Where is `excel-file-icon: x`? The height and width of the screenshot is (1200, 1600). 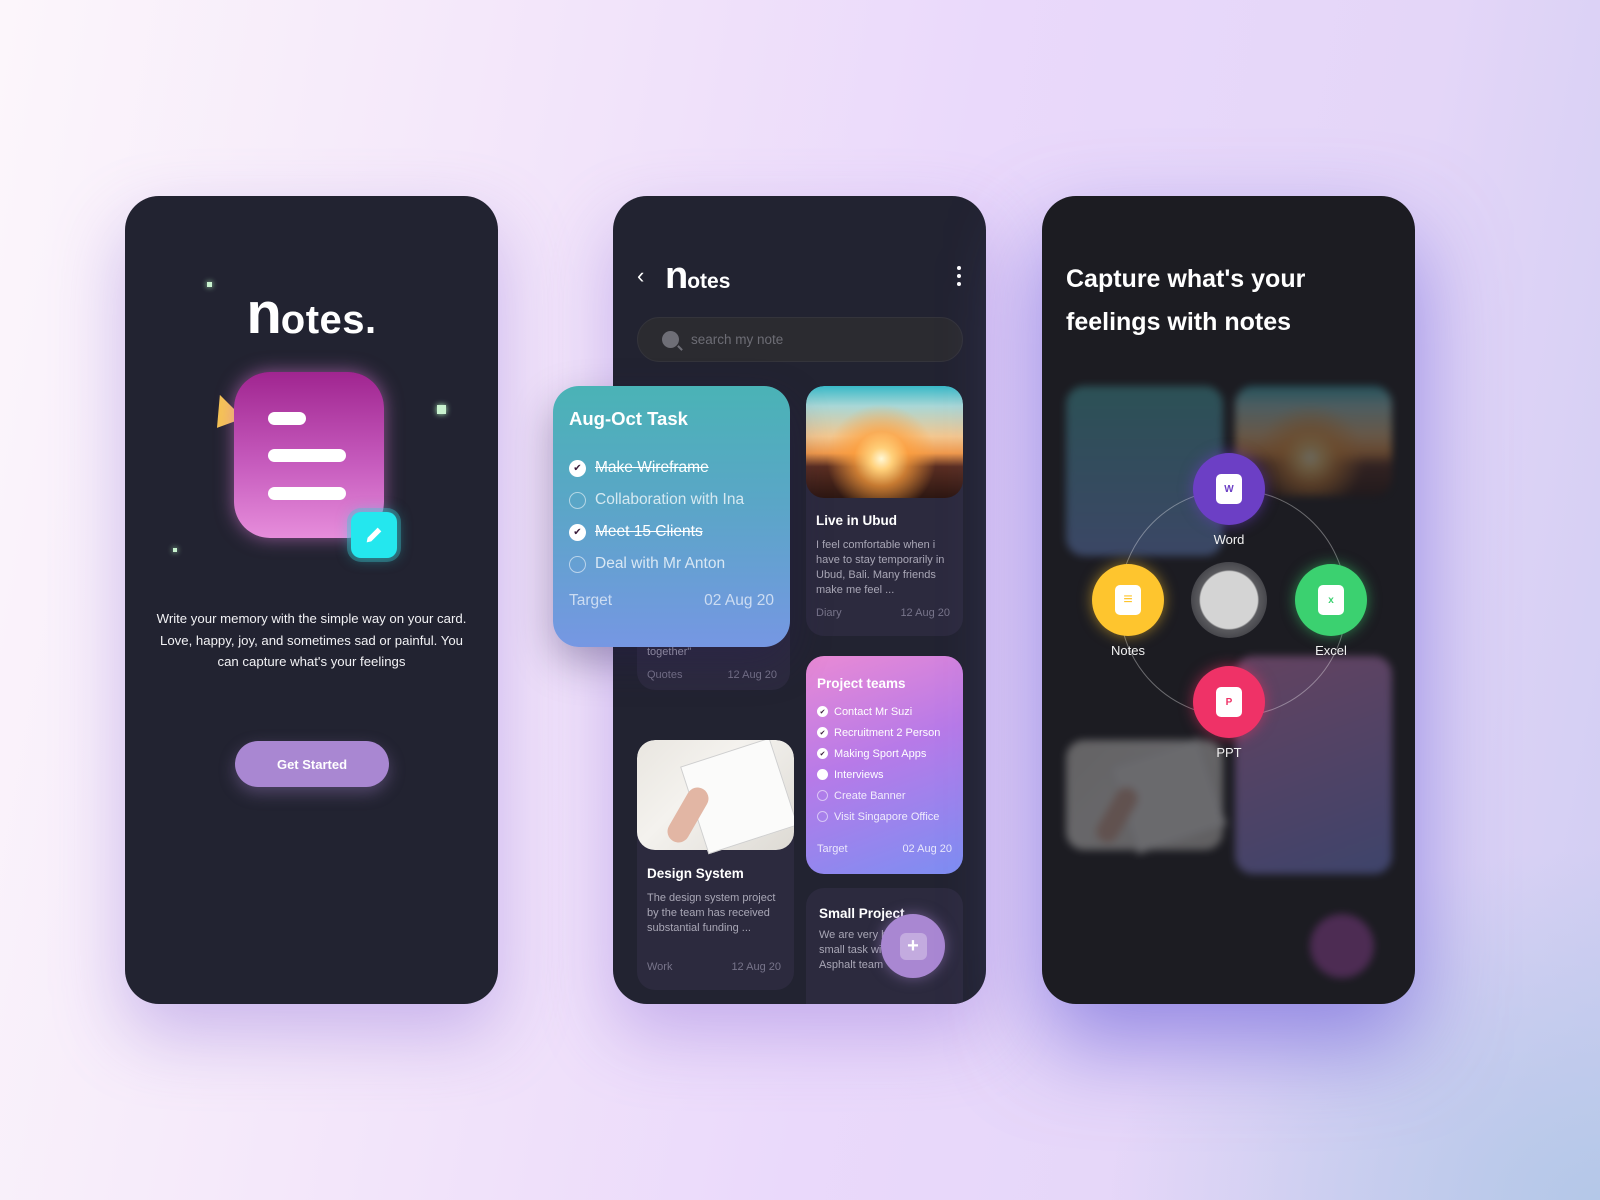 excel-file-icon: x is located at coordinates (1331, 600).